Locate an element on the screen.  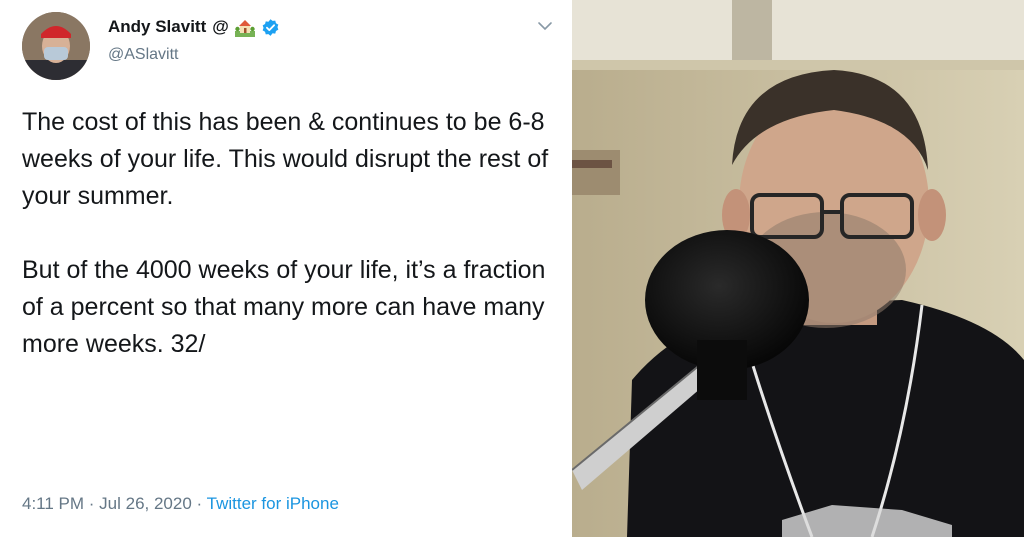
author-handle: @ASlavitt is located at coordinates (143, 55).